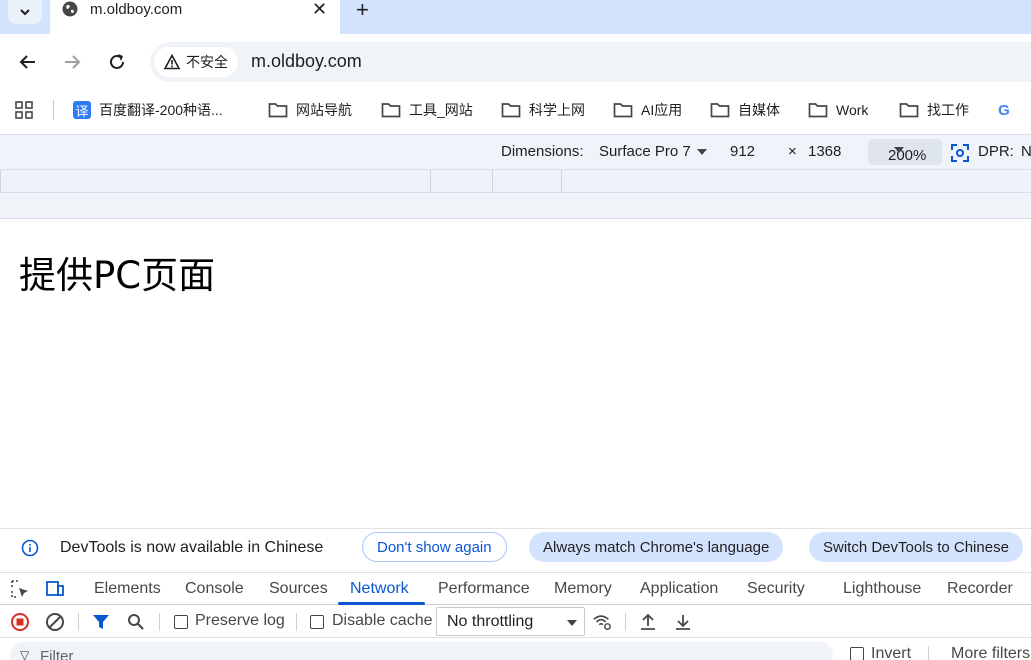 Image resolution: width=1031 pixels, height=660 pixels. What do you see at coordinates (101, 622) in the screenshot?
I see `filter-toggle-button` at bounding box center [101, 622].